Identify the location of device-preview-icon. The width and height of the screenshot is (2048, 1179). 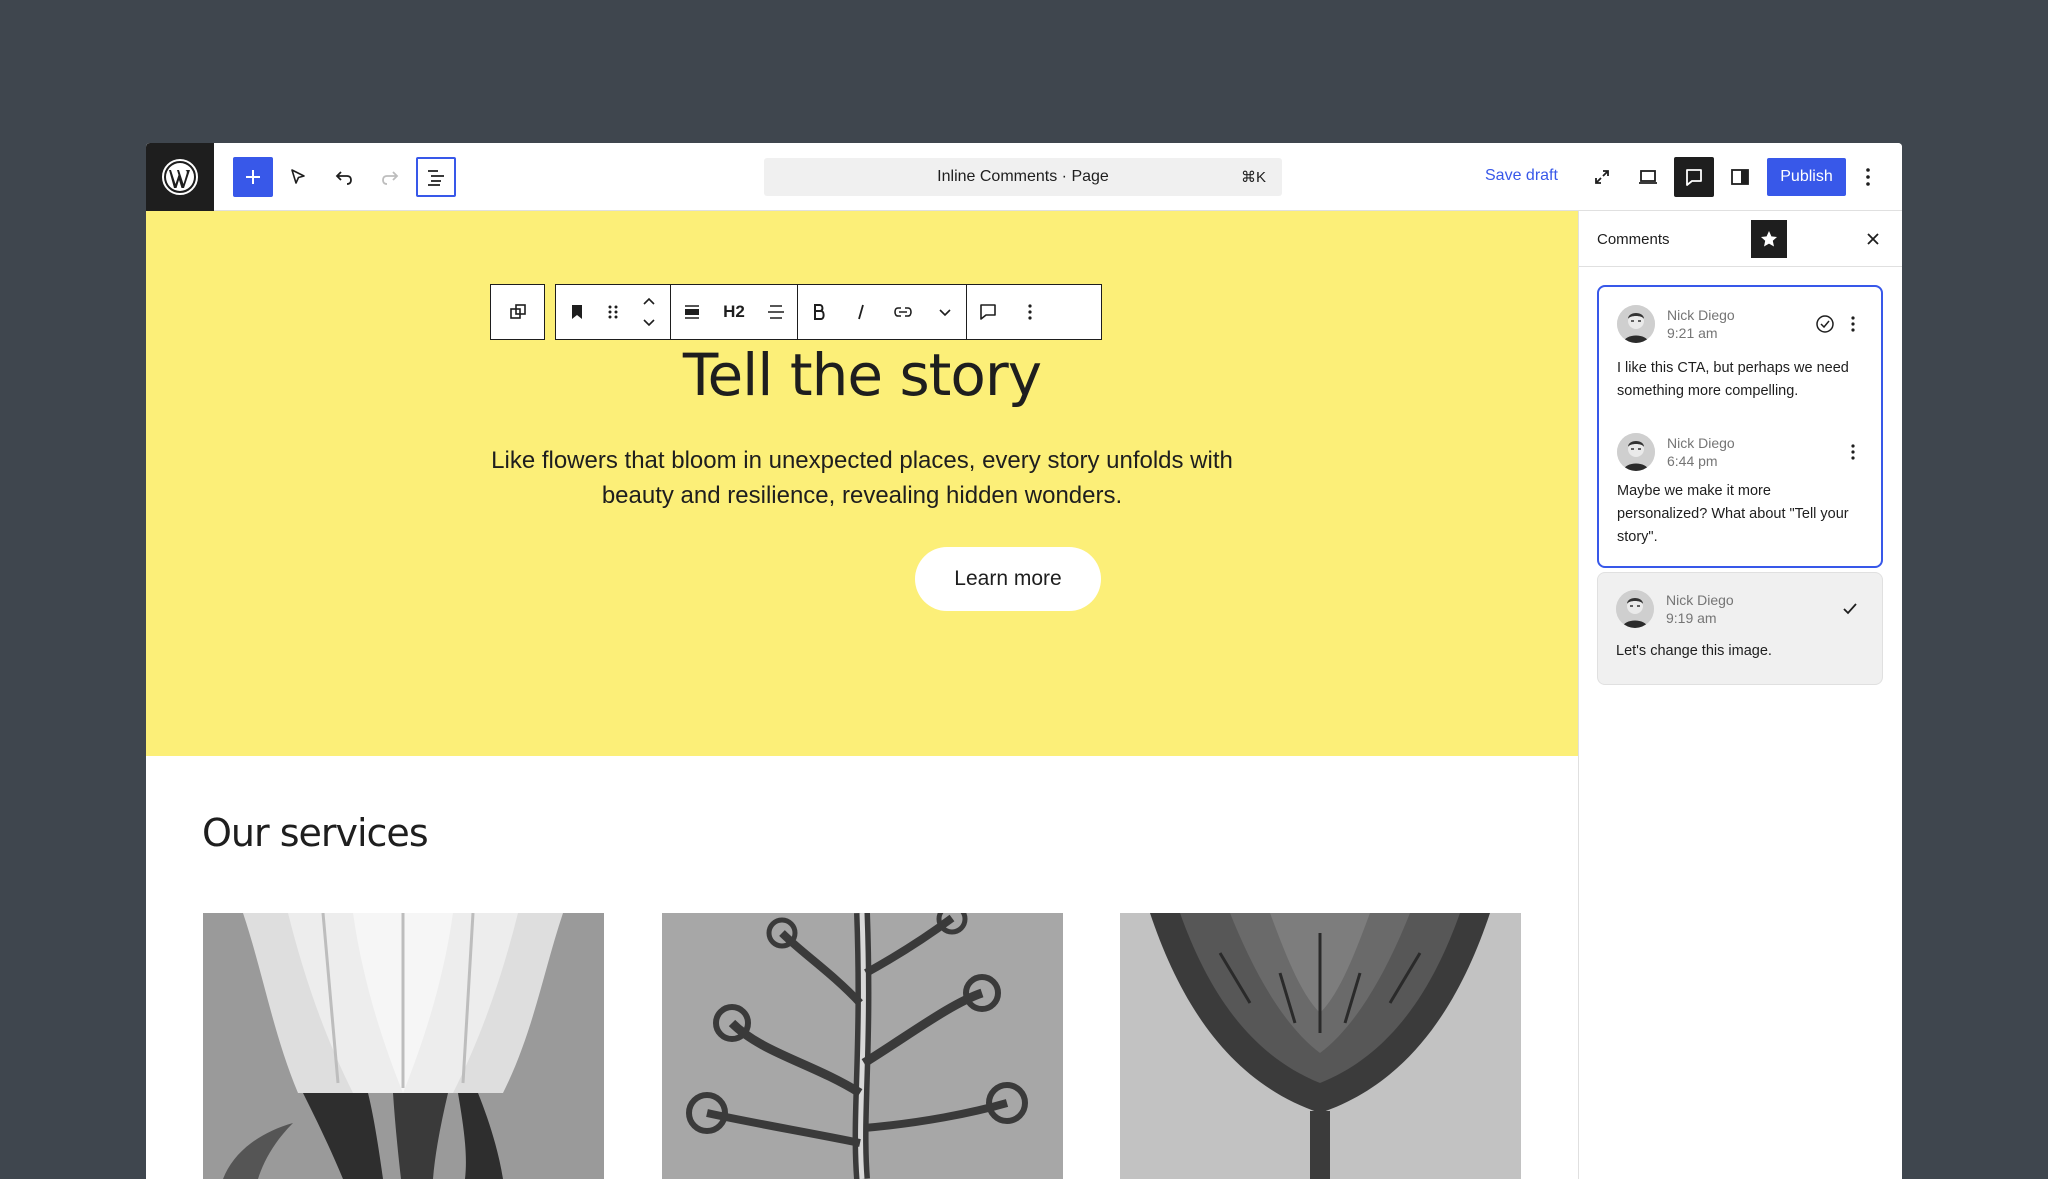
(1648, 177).